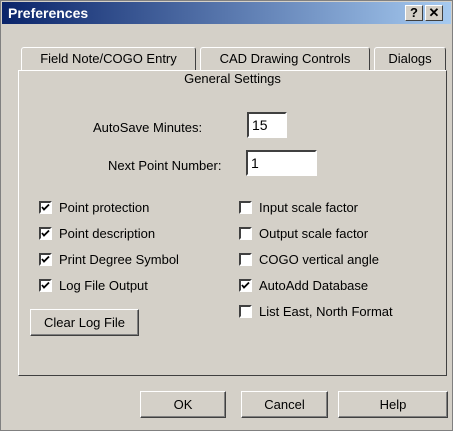 Image resolution: width=453 pixels, height=431 pixels. What do you see at coordinates (267, 125) in the screenshot?
I see `autosave-minutes-input` at bounding box center [267, 125].